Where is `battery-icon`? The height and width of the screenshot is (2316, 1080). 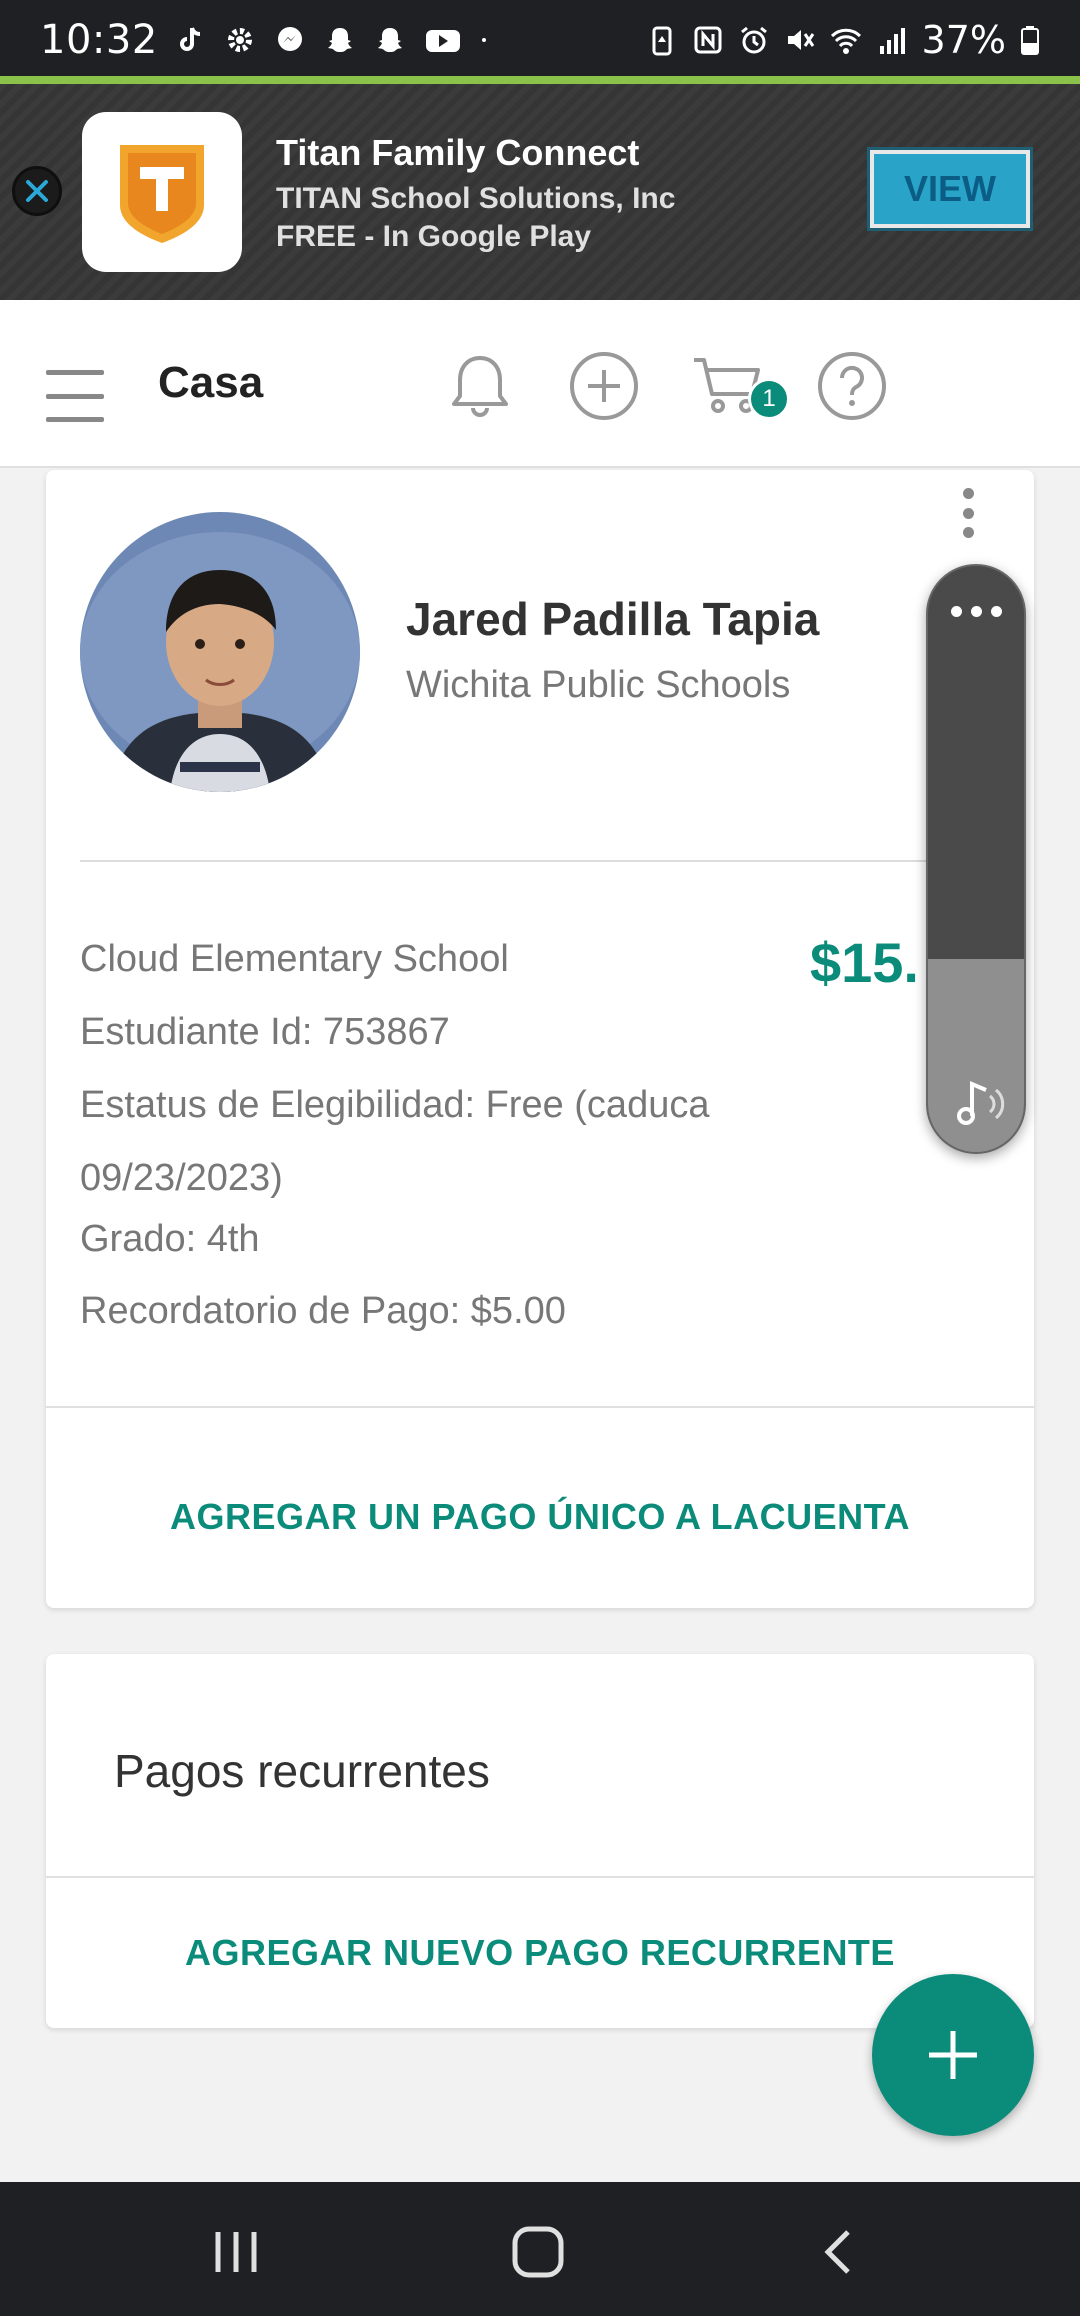
battery-icon is located at coordinates (1030, 40).